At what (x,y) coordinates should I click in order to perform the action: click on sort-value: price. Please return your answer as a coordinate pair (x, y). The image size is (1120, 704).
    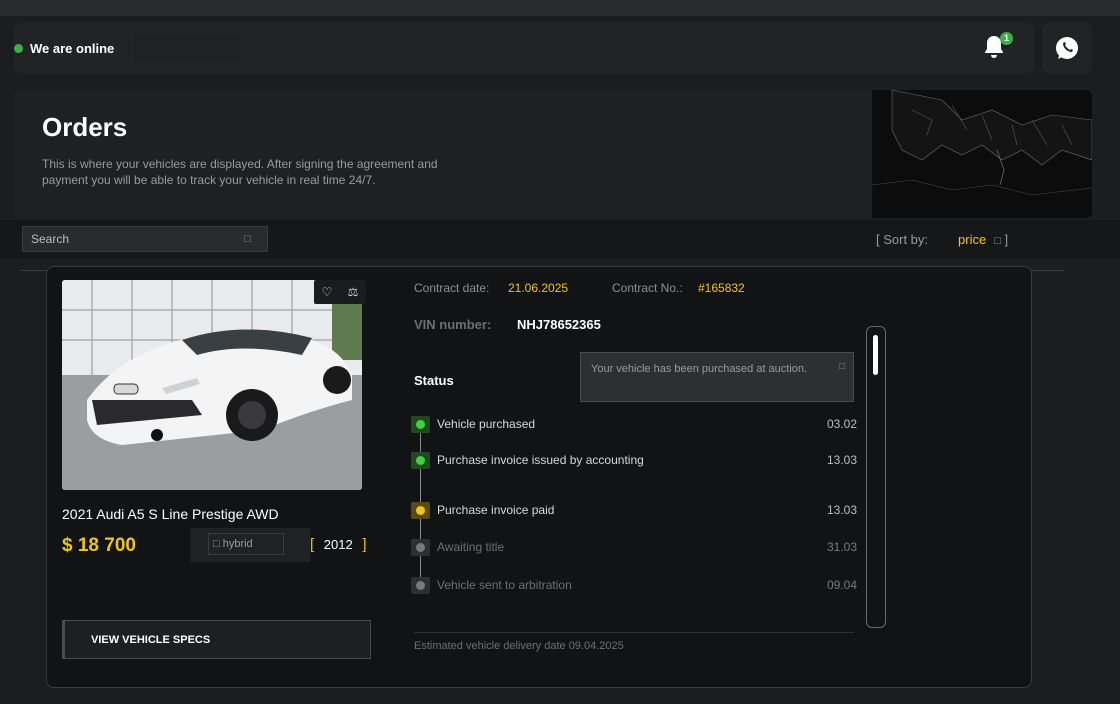
    Looking at the image, I should click on (972, 239).